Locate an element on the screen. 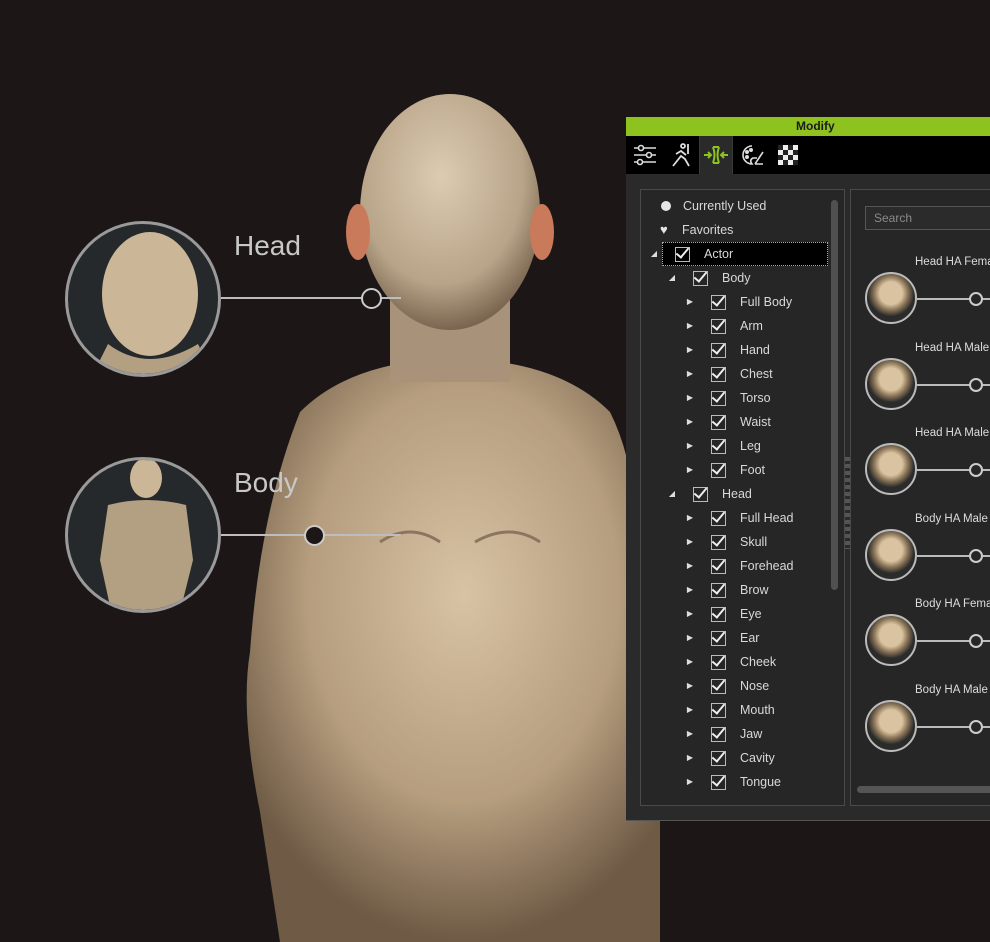 This screenshot has height=942, width=990. tree-scrollbar is located at coordinates (834, 395).